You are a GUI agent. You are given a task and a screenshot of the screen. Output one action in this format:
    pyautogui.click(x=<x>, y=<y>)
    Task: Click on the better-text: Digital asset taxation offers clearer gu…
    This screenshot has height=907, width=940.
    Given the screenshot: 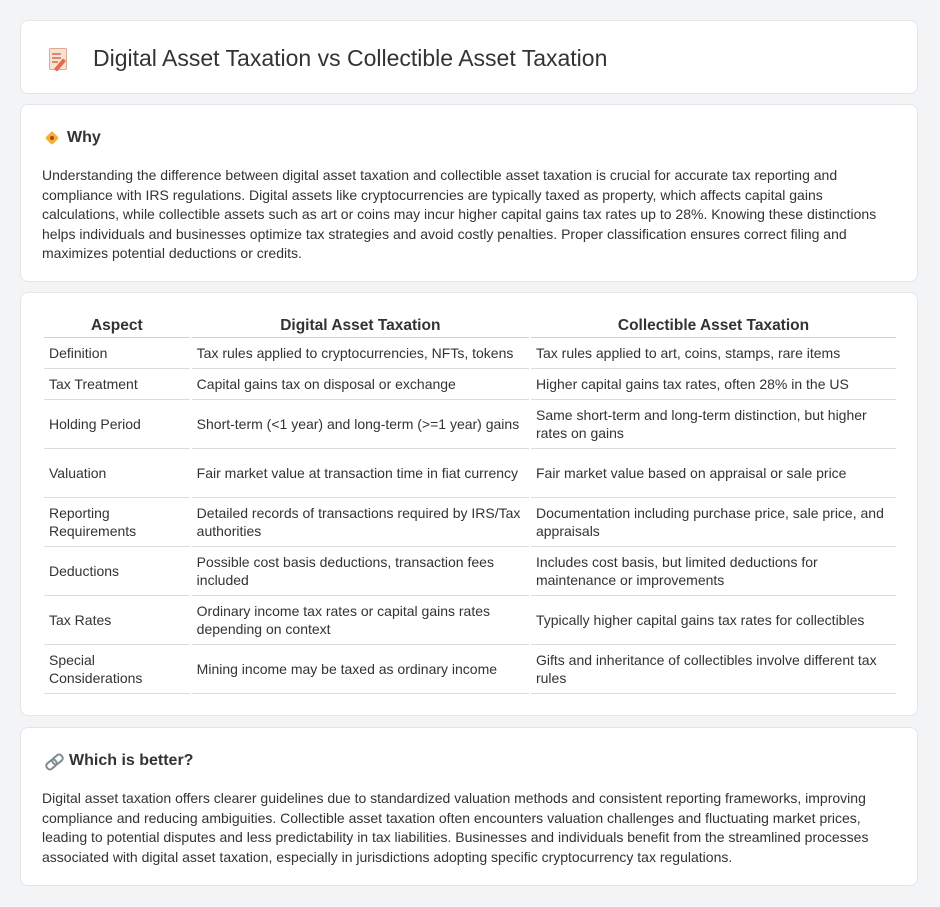 What is the action you would take?
    pyautogui.click(x=455, y=827)
    